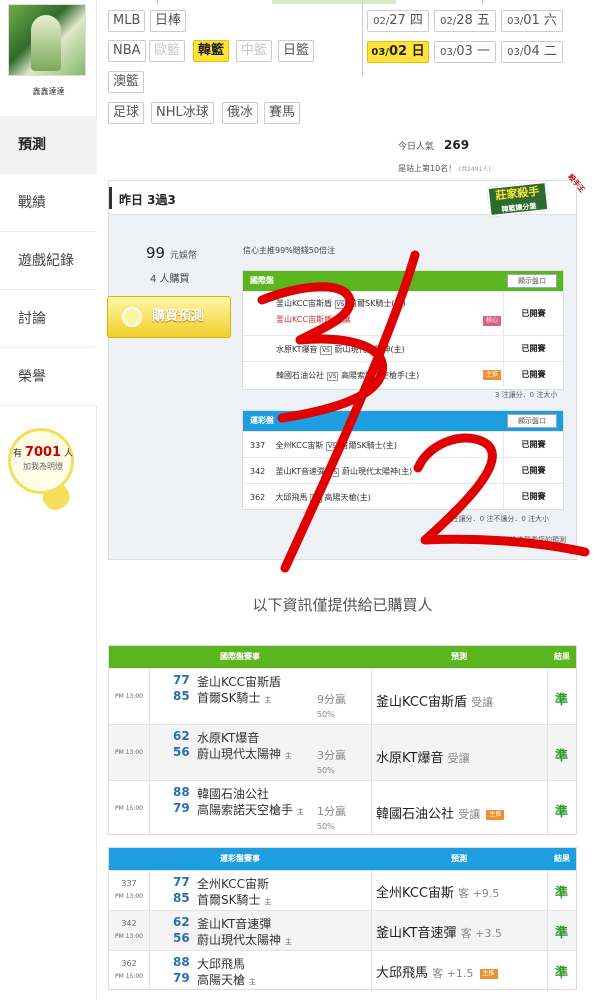 This screenshot has width=605, height=1000. Describe the element at coordinates (233, 884) in the screenshot. I see `team-away: 全州KCC宙斯` at that location.